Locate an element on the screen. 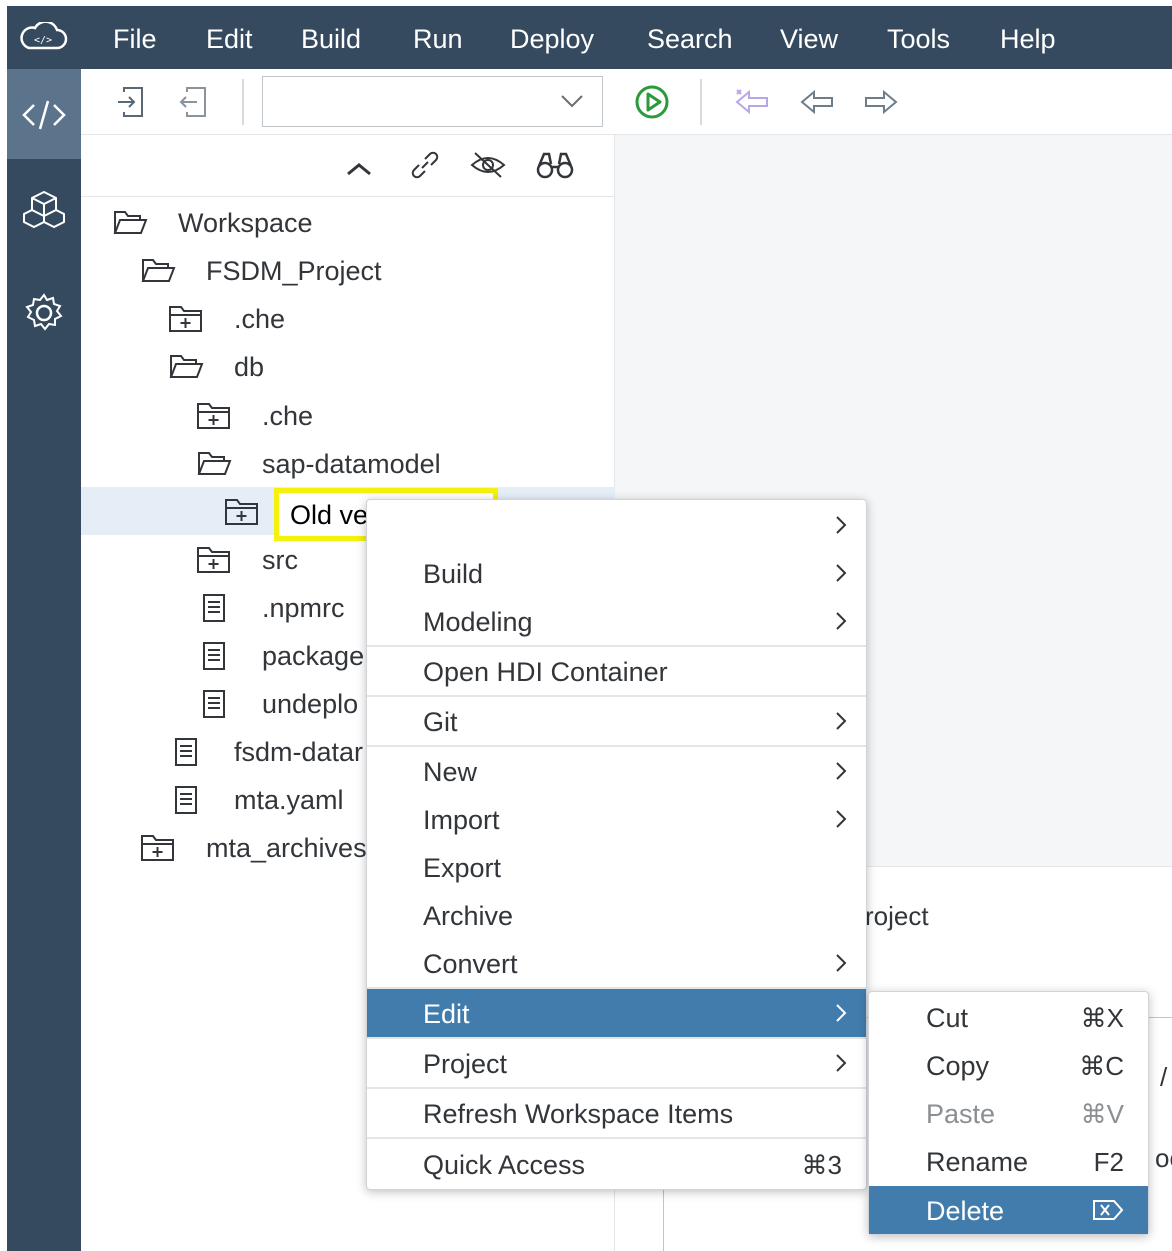  ctx-item-open-hdi-container: Open HDI Container is located at coordinates (616, 671).